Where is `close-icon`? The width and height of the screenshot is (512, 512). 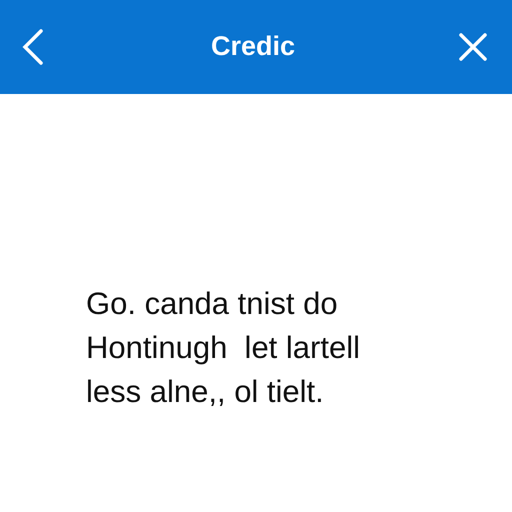 close-icon is located at coordinates (473, 47).